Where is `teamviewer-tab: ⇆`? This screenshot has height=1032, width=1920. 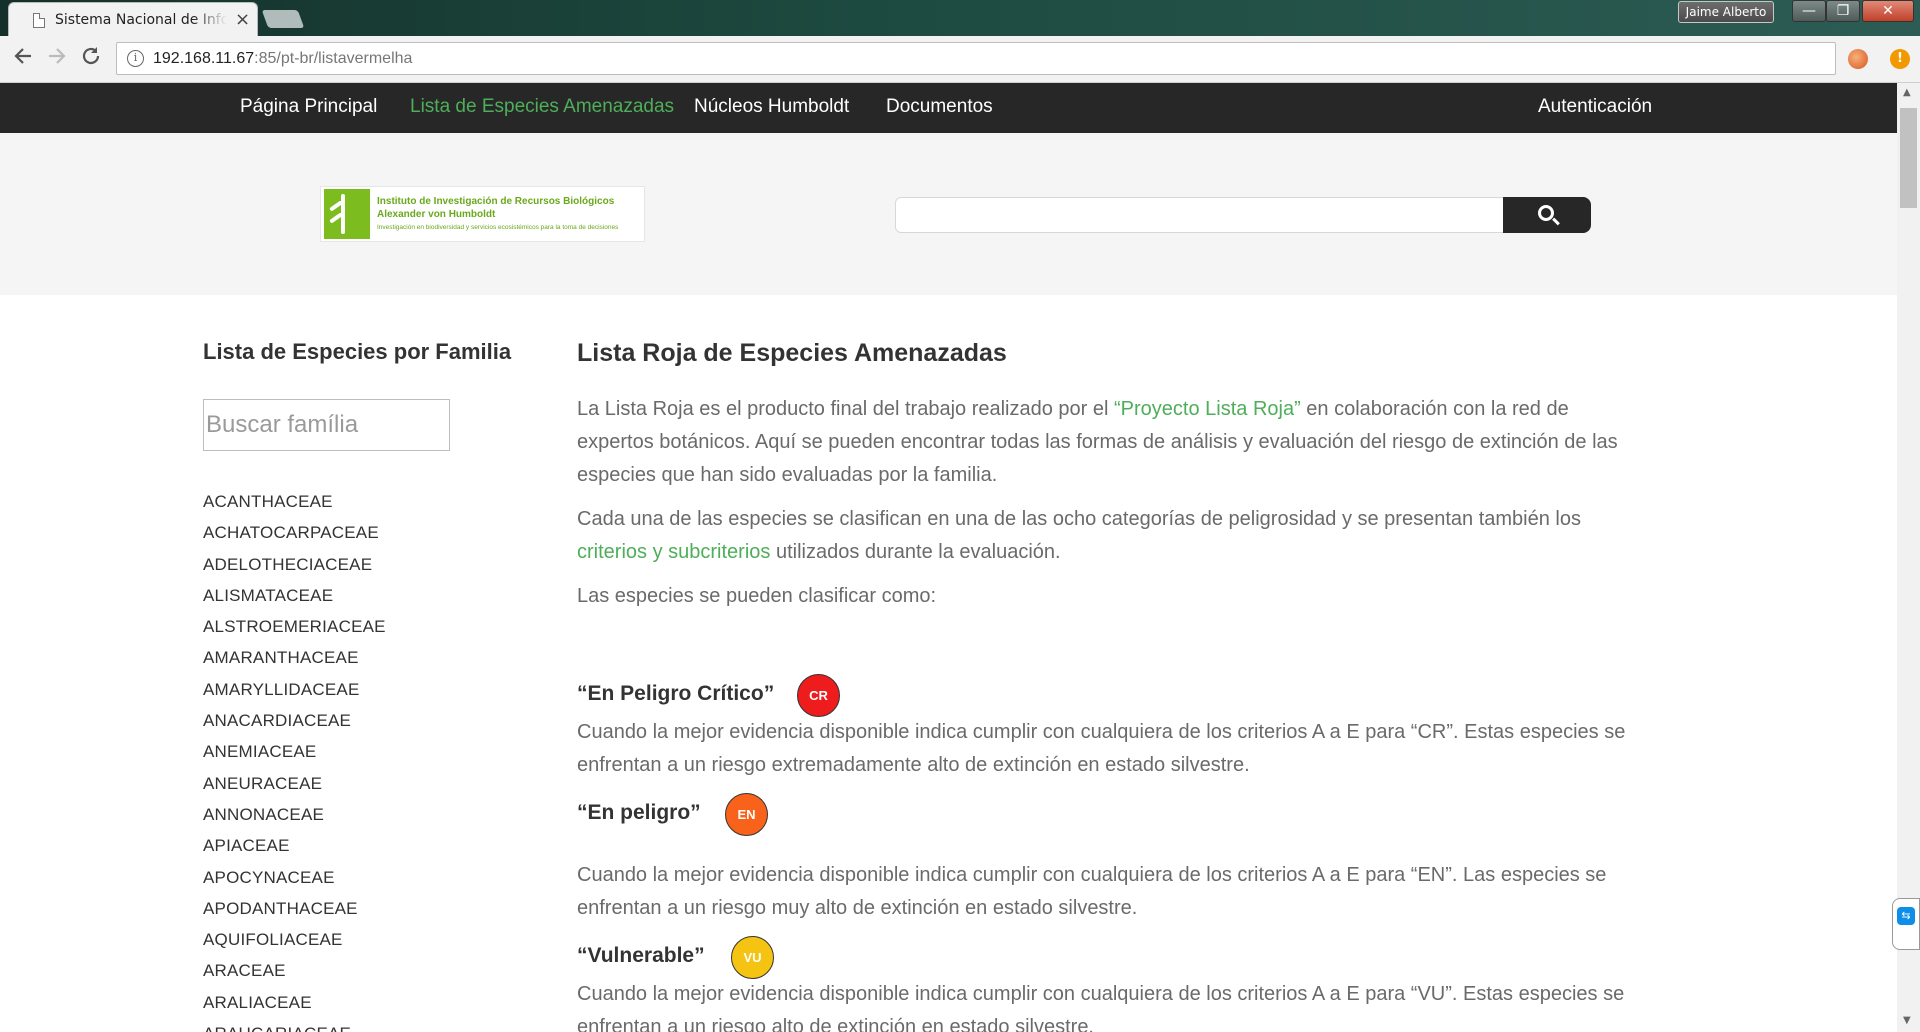
teamviewer-tab: ⇆ is located at coordinates (1906, 924).